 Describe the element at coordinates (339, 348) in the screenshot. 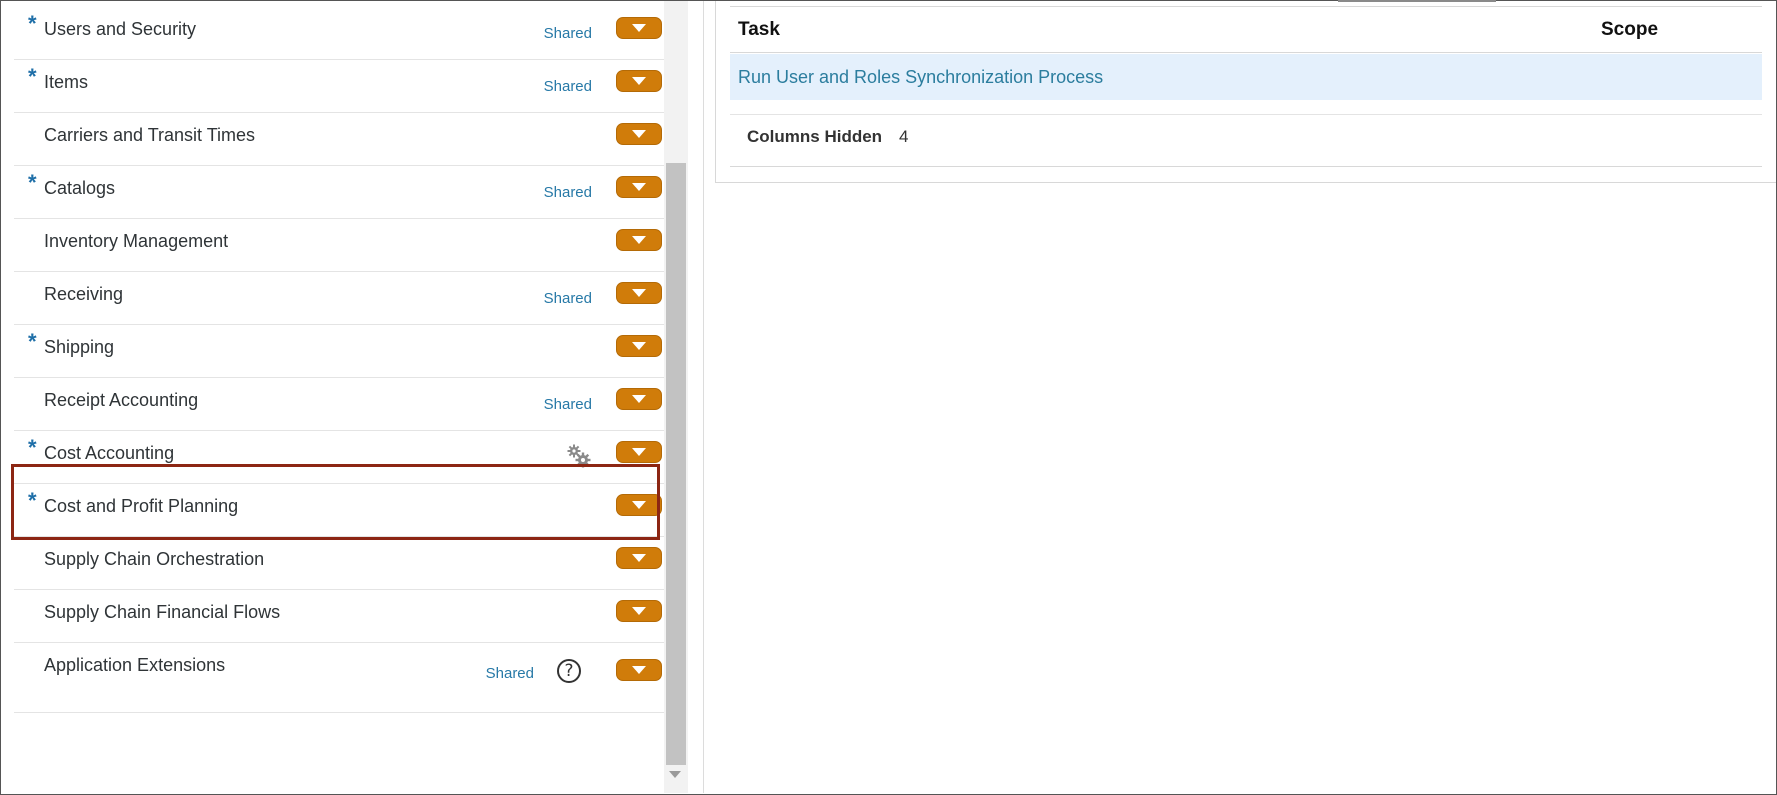

I see `area-row-shipping: * Shipping` at that location.